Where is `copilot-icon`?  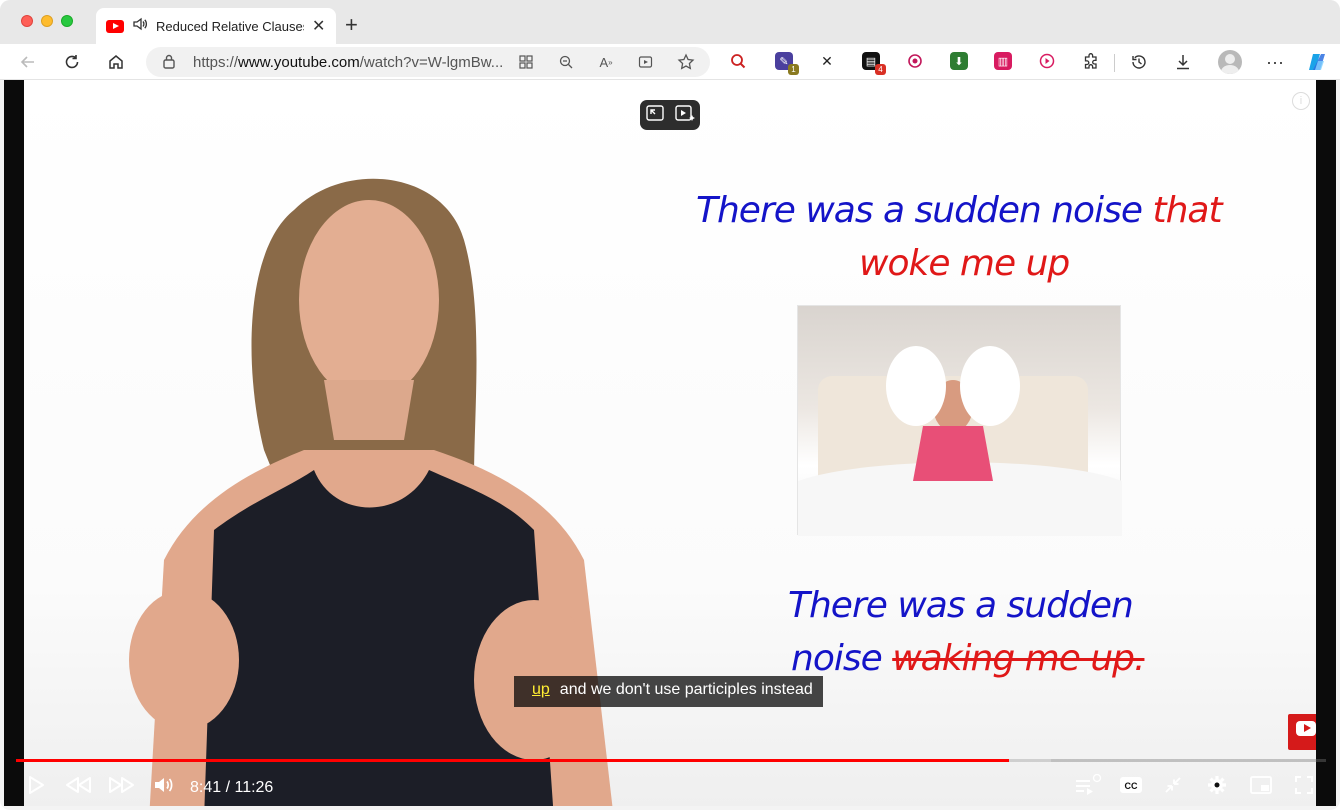 copilot-icon is located at coordinates (1317, 62).